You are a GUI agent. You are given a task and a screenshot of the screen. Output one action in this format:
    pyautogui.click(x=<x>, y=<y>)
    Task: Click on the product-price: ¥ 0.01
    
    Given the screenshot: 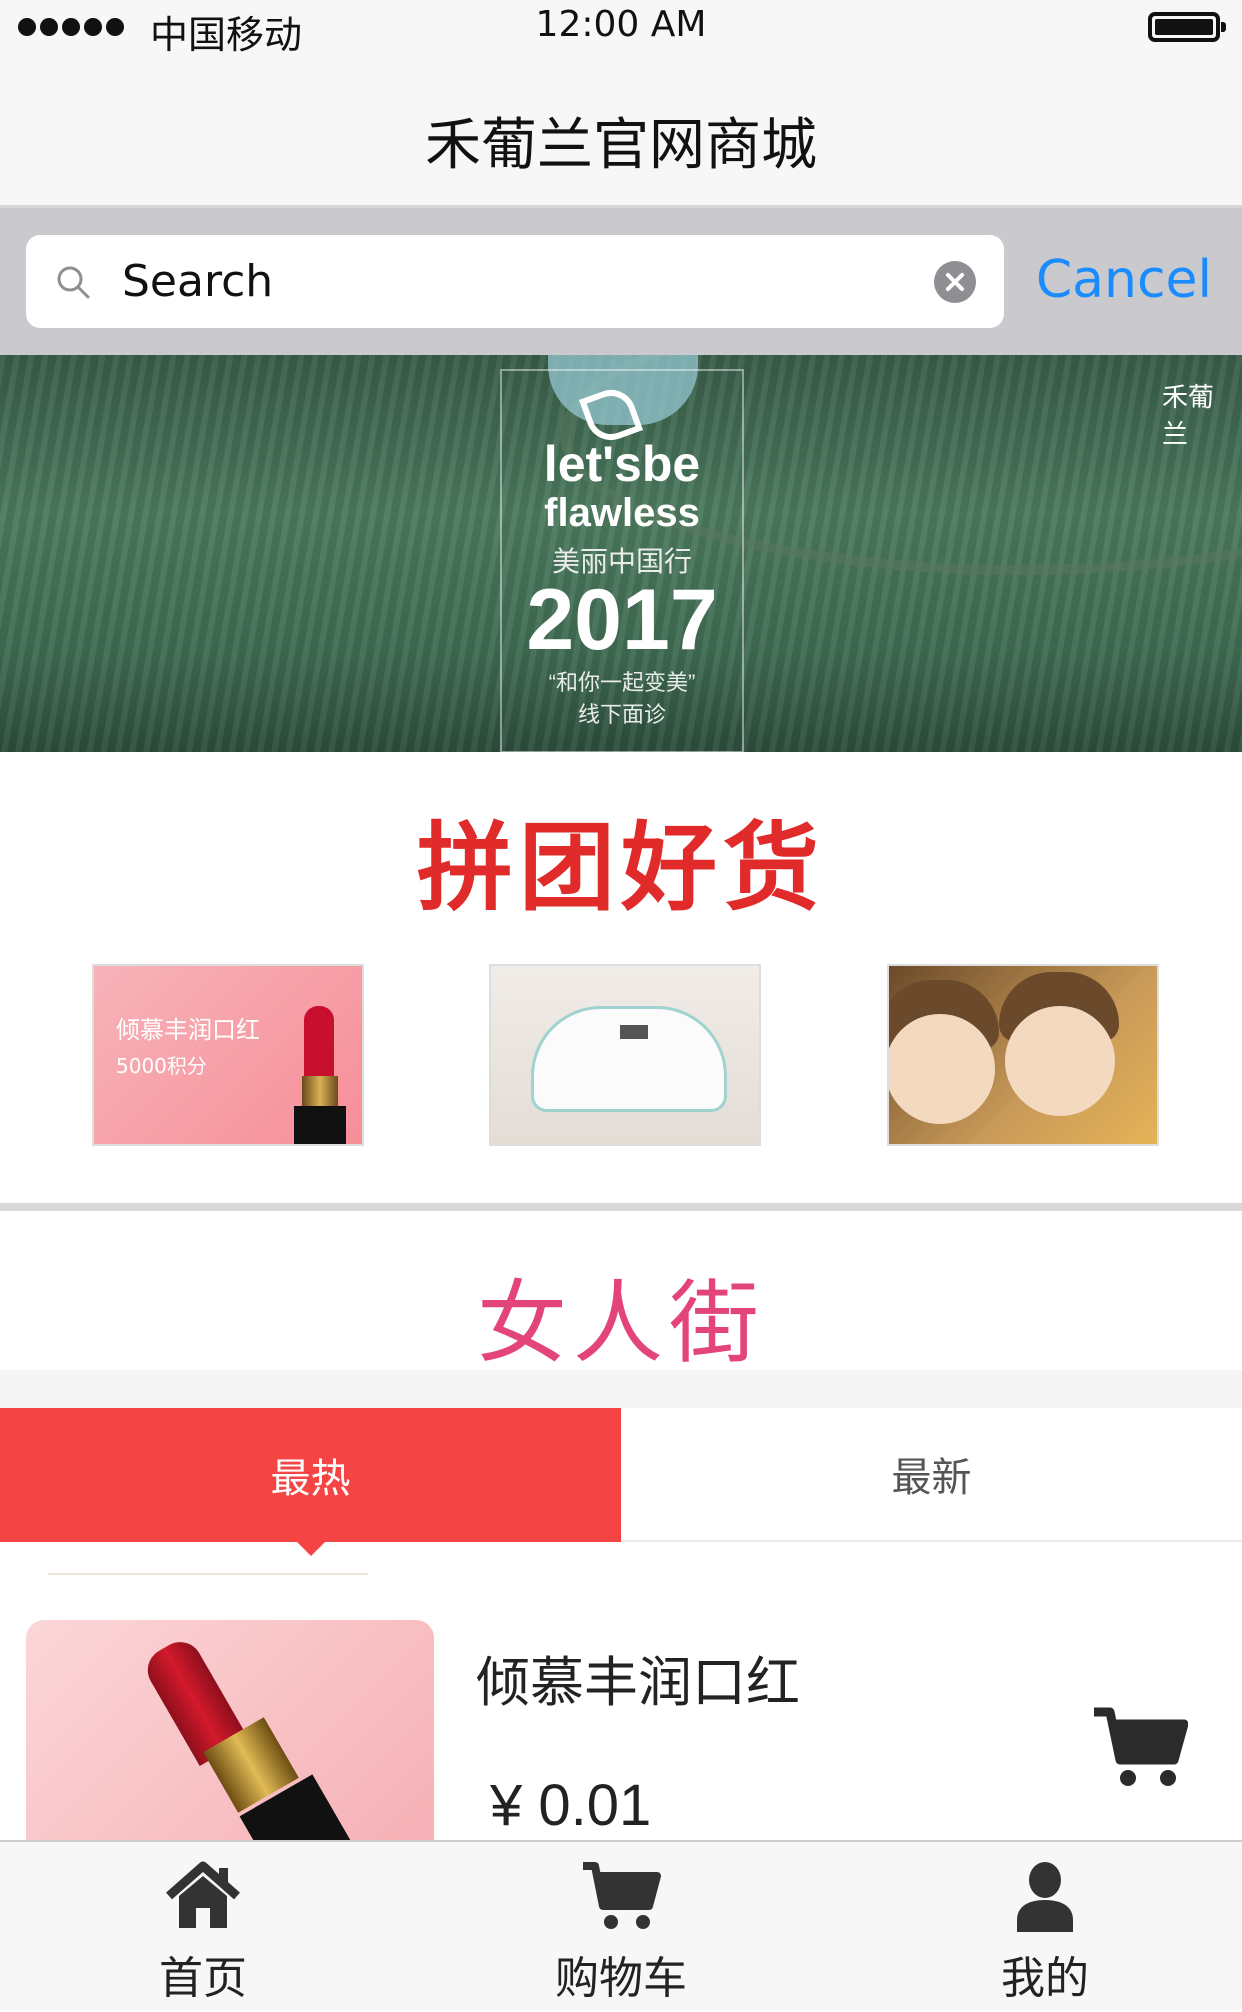 What is the action you would take?
    pyautogui.click(x=571, y=1805)
    